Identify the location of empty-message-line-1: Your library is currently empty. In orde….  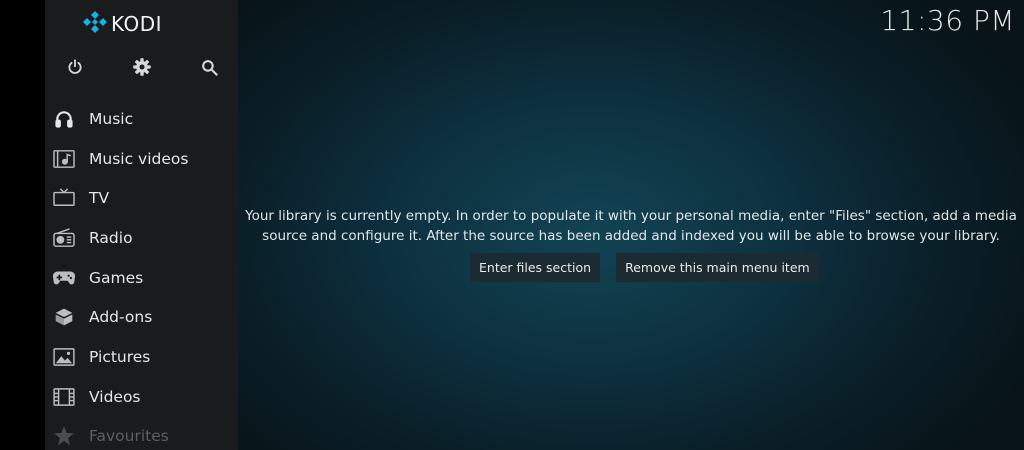
(631, 216).